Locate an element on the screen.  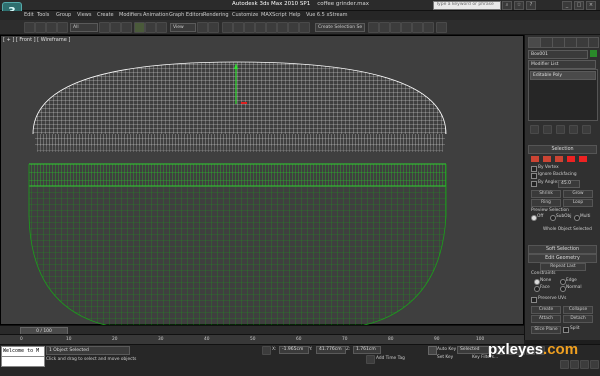
by-vertex-checkbox is located at coordinates (534, 169).